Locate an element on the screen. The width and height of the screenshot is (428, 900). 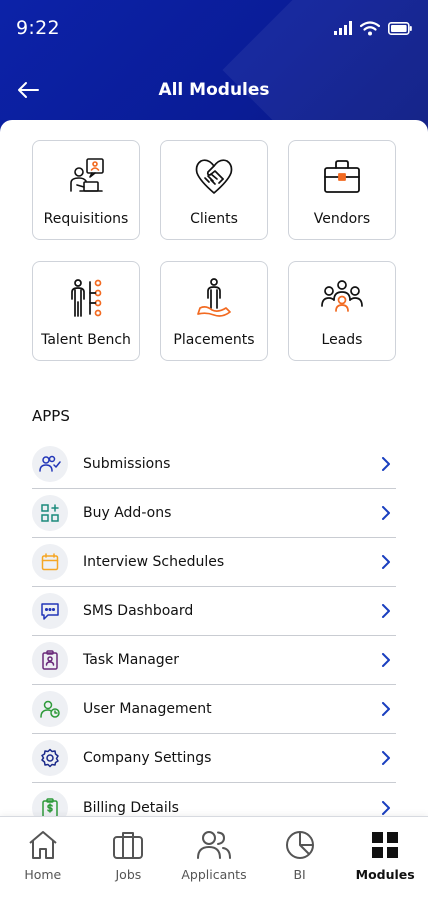
user-clock-icon is located at coordinates (50, 709).